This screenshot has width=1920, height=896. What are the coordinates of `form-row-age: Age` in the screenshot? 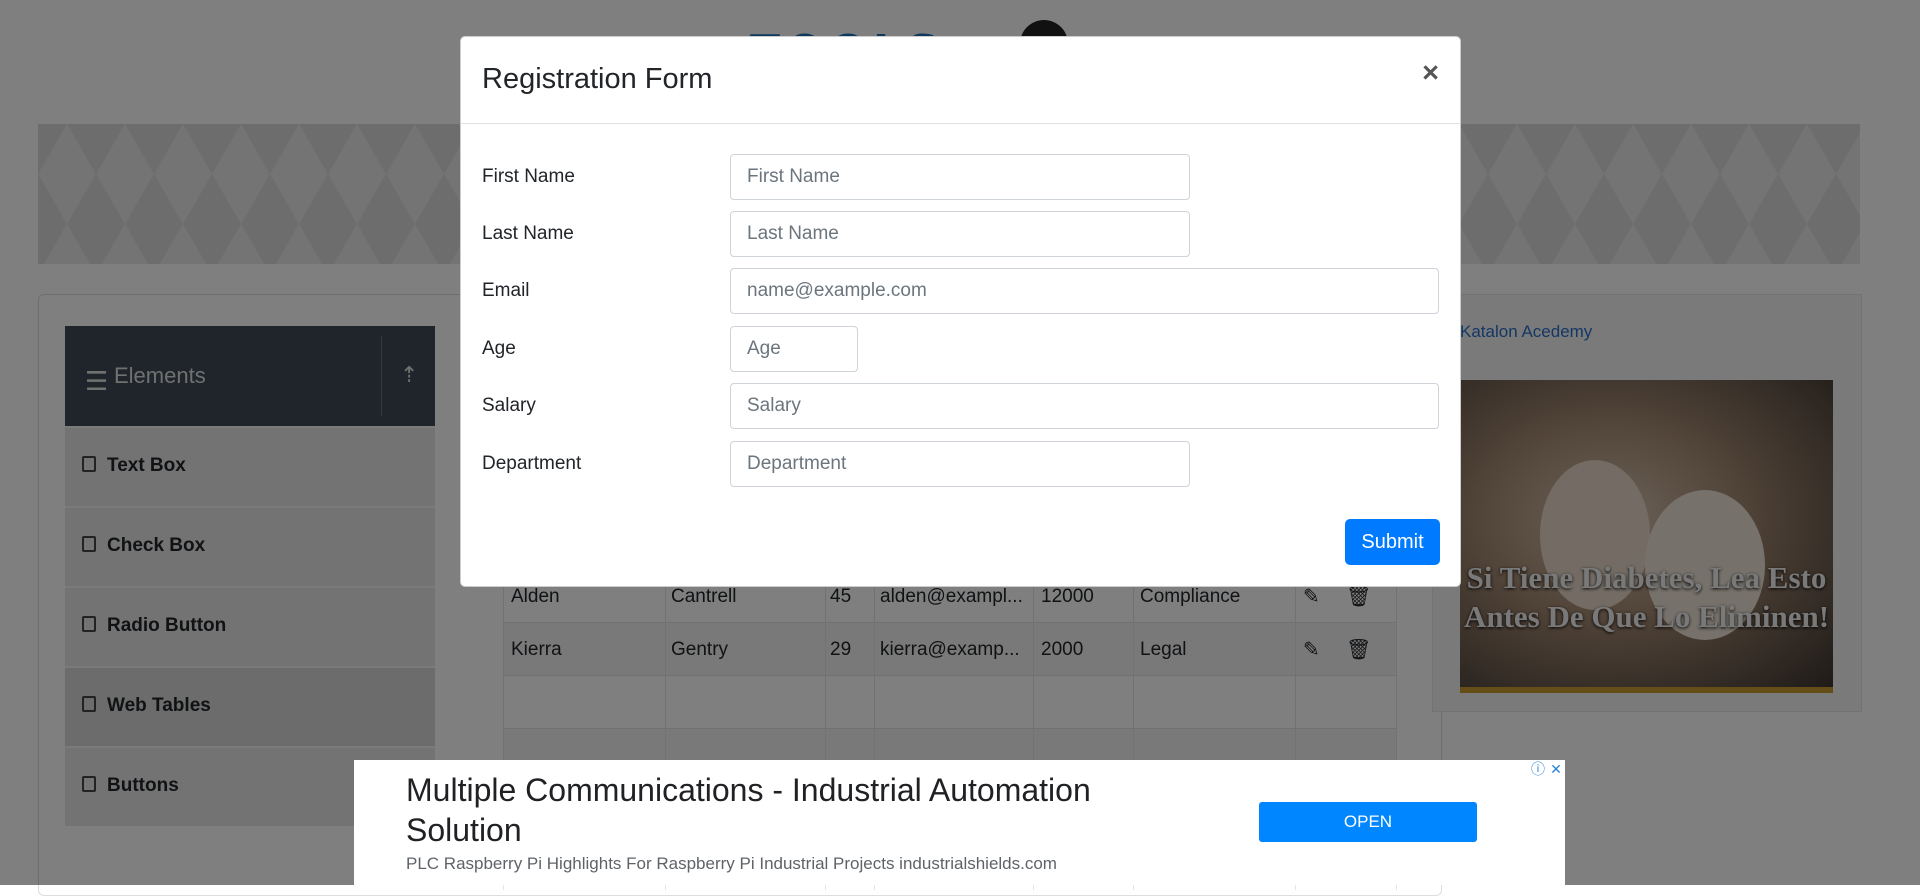 It's located at (960, 351).